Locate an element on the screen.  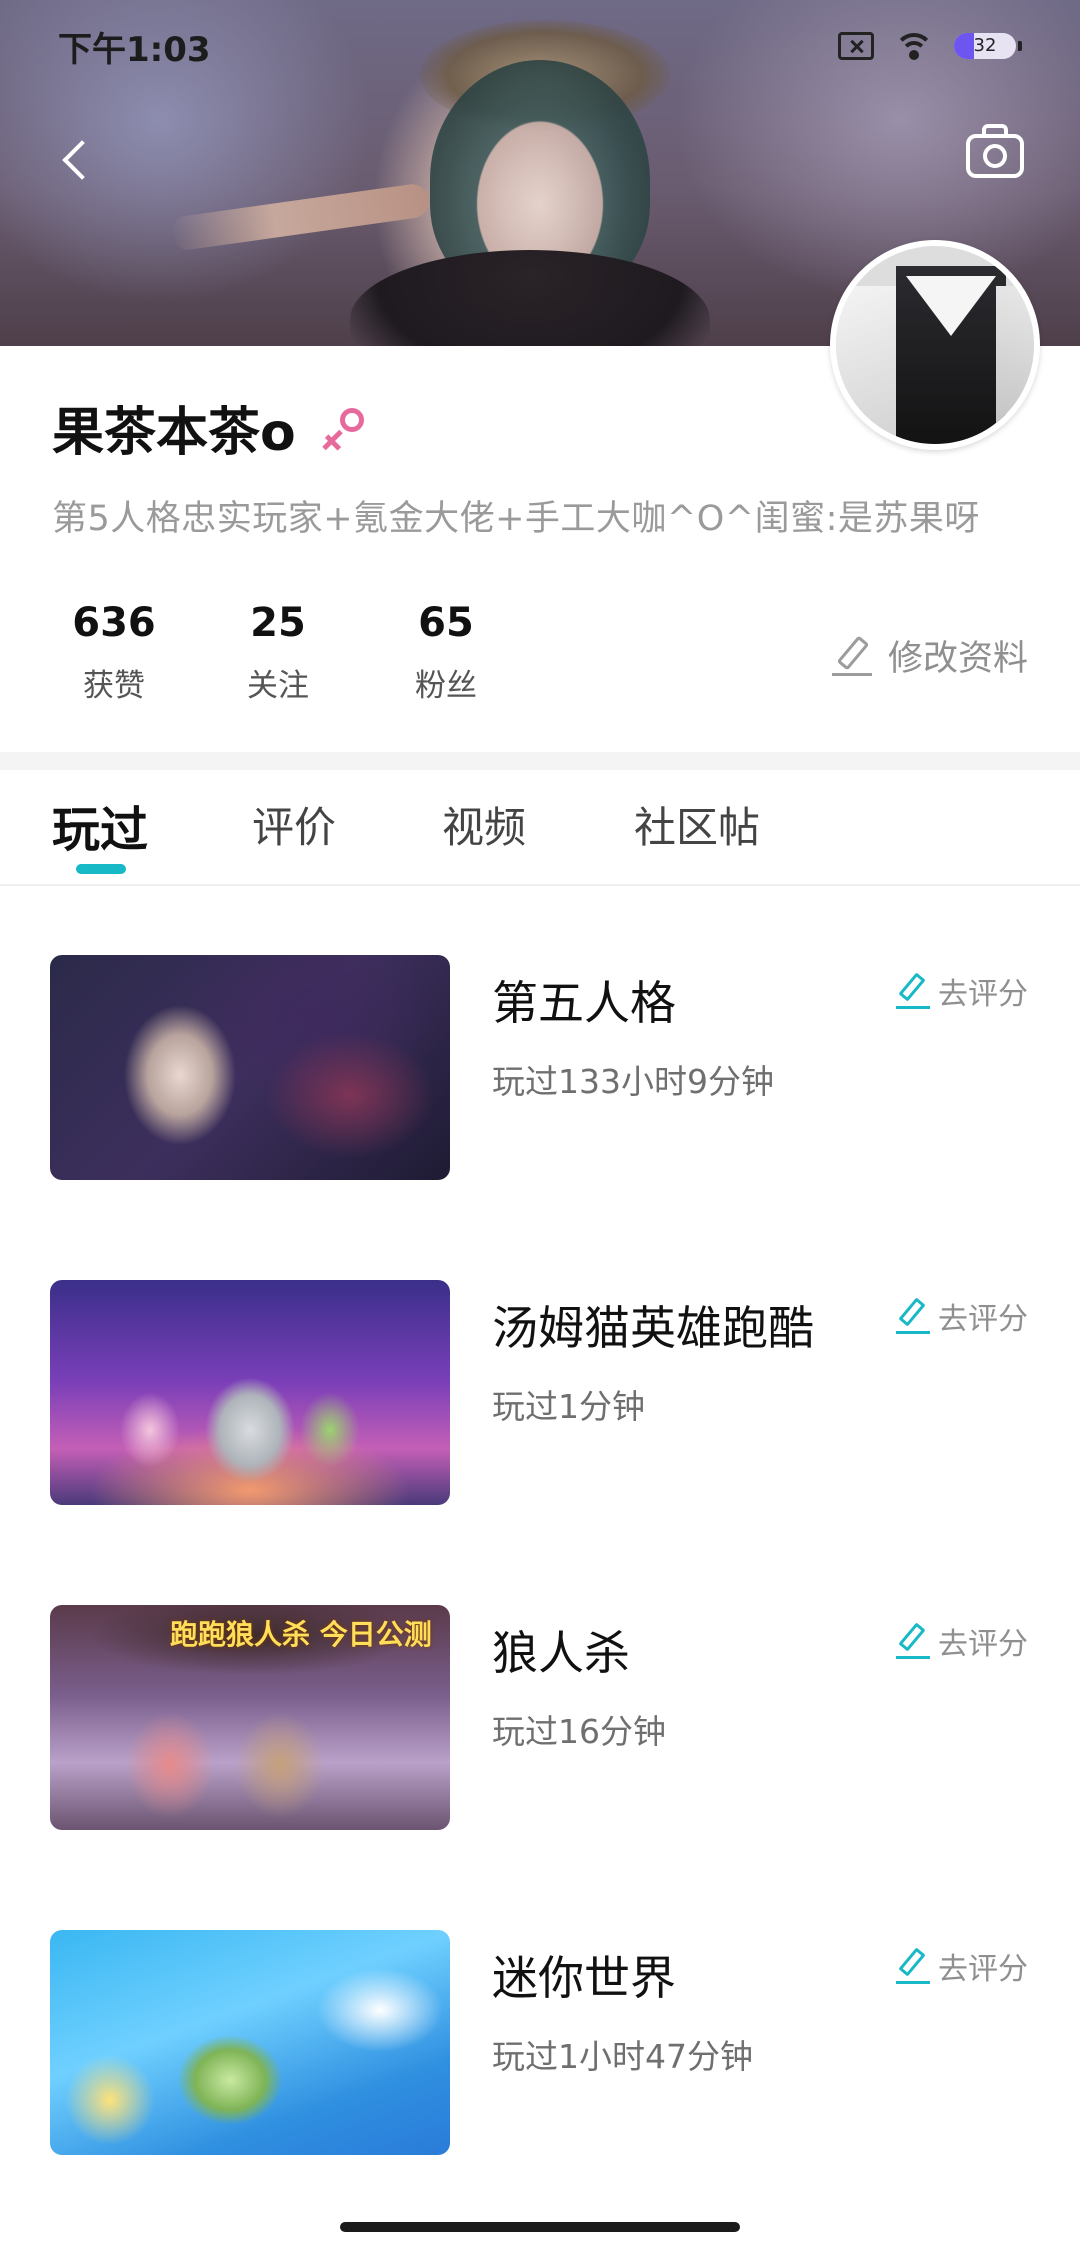
stat-label: 粉丝 is located at coordinates (446, 686).